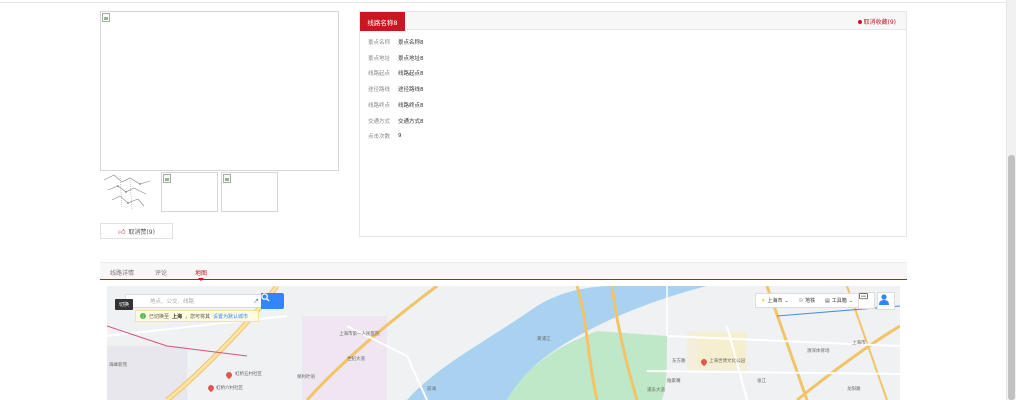  What do you see at coordinates (122, 272) in the screenshot?
I see `tab-route-details: 线路详情` at bounding box center [122, 272].